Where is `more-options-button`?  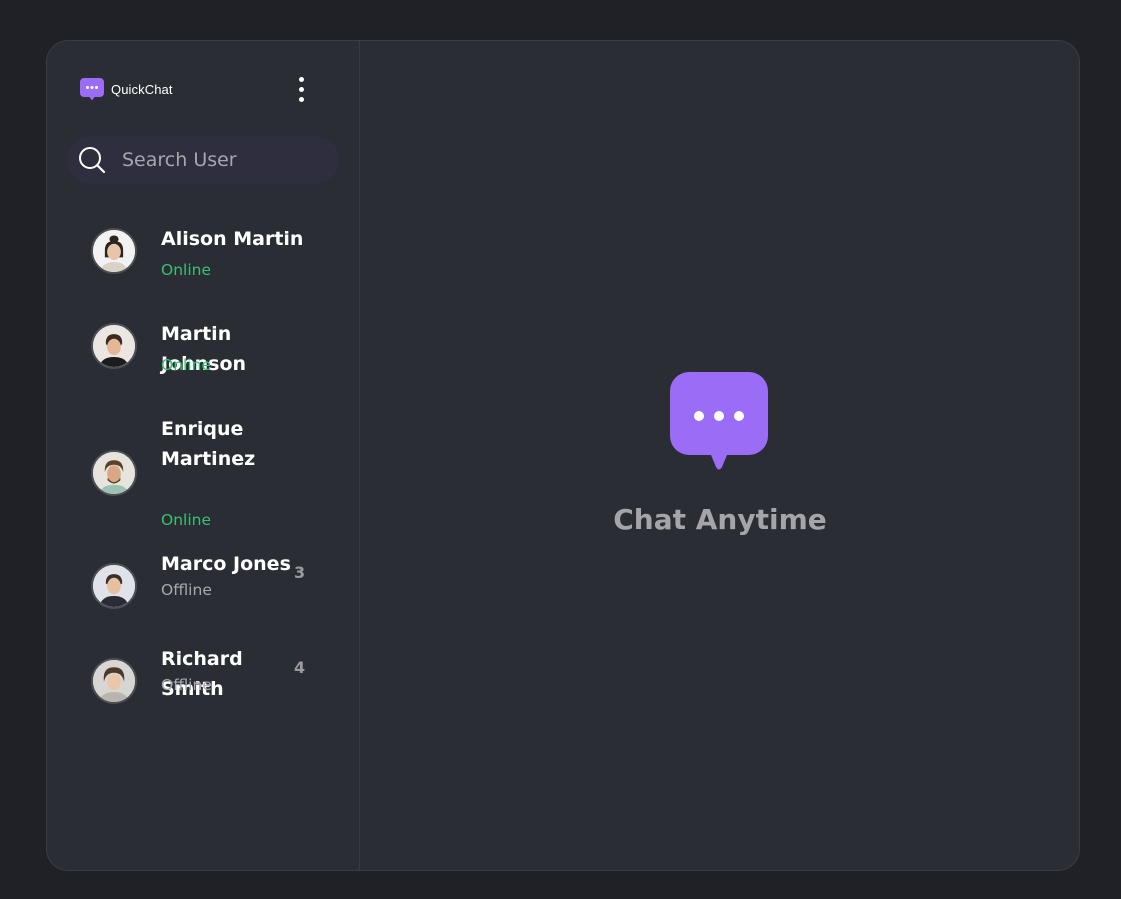
more-options-button is located at coordinates (301, 89).